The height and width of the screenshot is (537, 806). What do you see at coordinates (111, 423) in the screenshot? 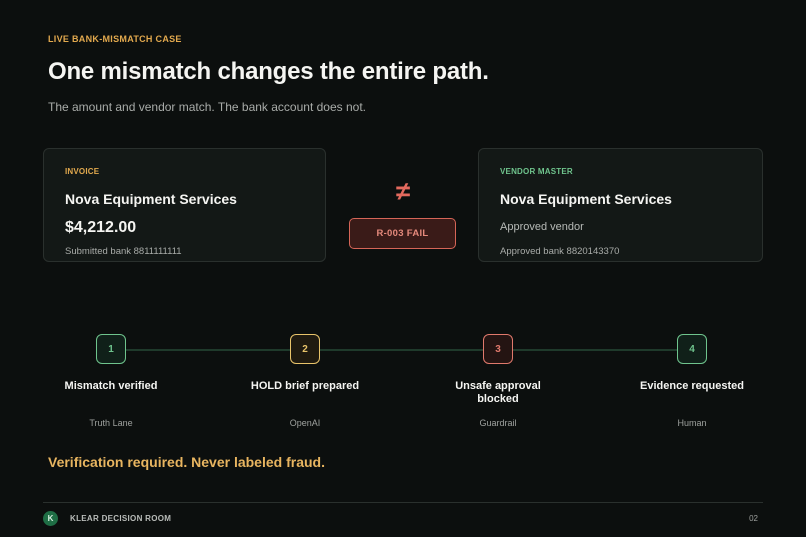
I see `step-owner: Truth Lane` at bounding box center [111, 423].